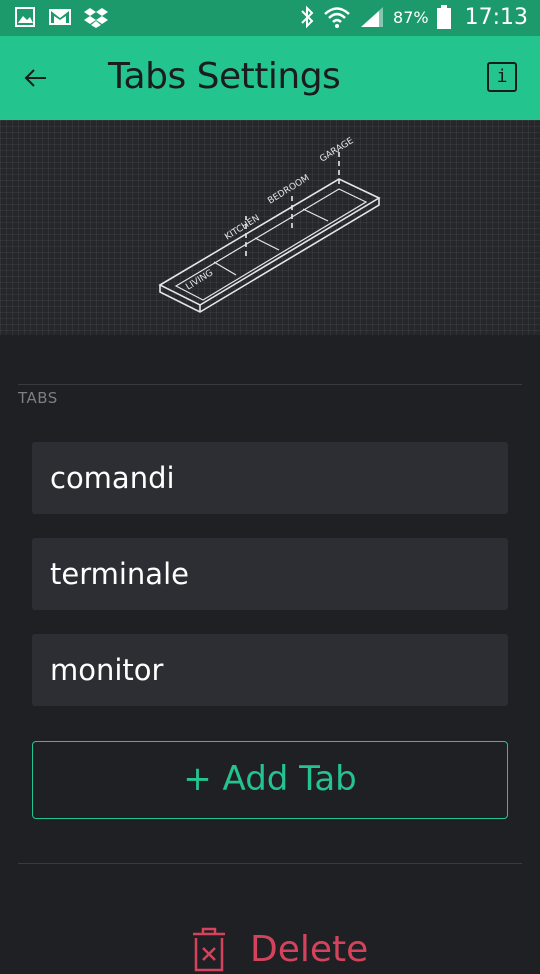 The image size is (540, 974). What do you see at coordinates (443, 17) in the screenshot?
I see `battery-icon` at bounding box center [443, 17].